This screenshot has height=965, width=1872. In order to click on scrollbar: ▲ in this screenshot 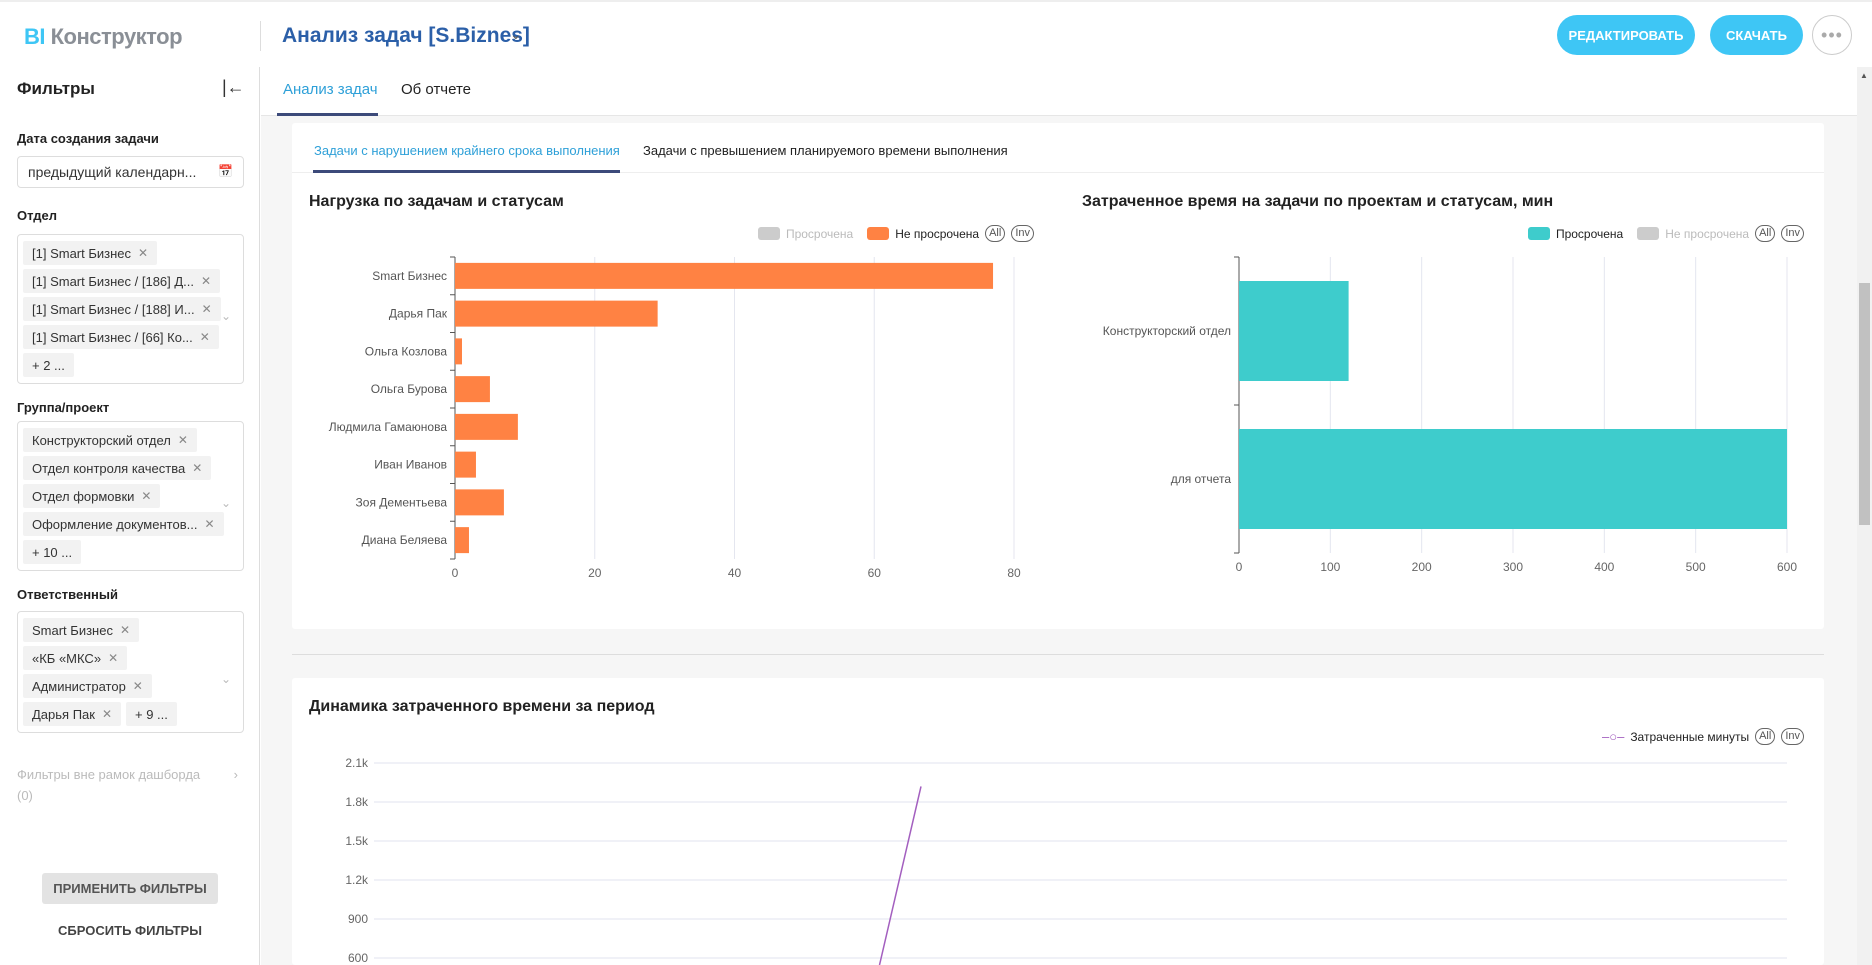, I will do `click(1864, 516)`.